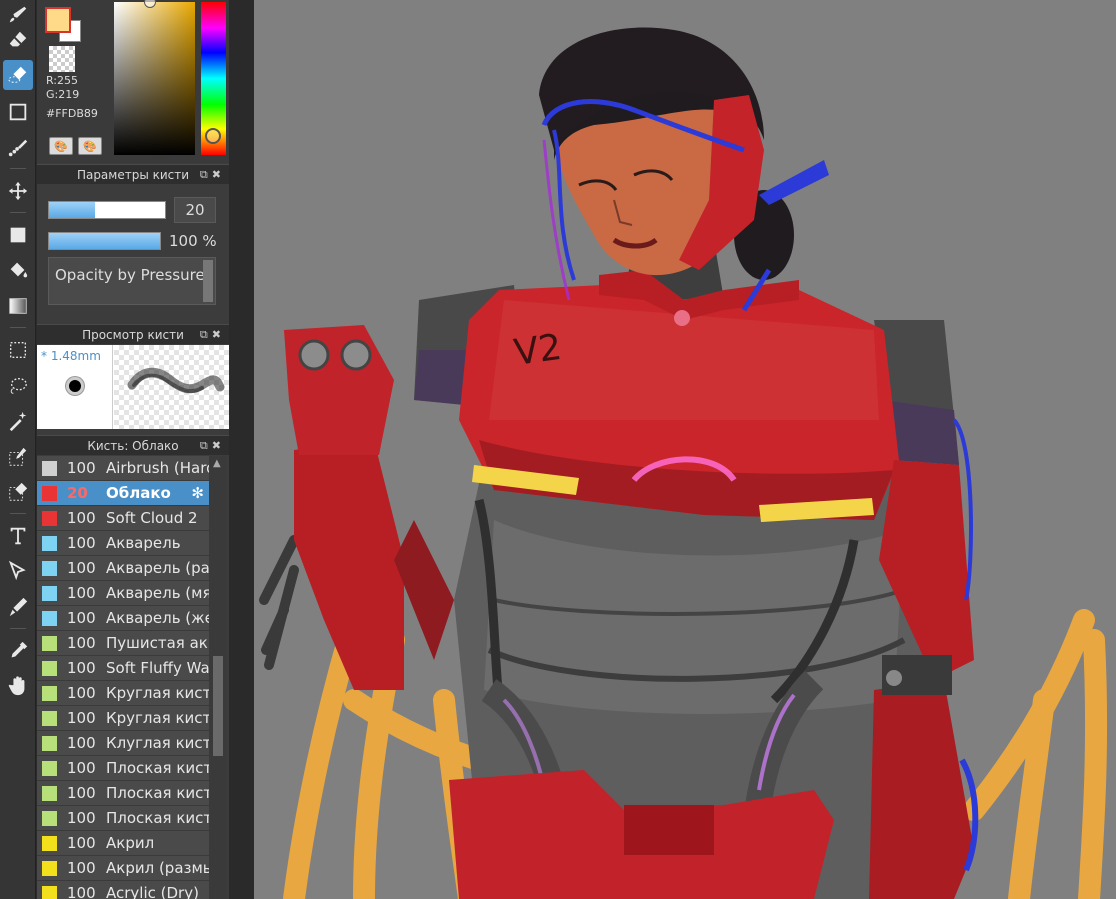 The height and width of the screenshot is (899, 1116). What do you see at coordinates (157, 568) in the screenshot?
I see `brush-name: Акварель (размытие)` at bounding box center [157, 568].